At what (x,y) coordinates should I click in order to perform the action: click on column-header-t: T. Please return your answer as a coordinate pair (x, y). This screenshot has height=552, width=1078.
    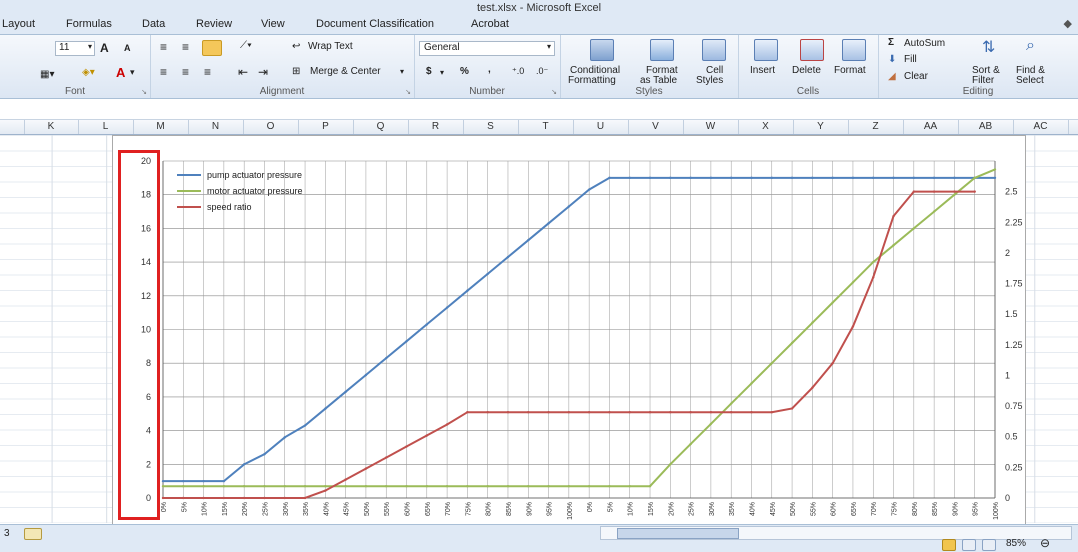
    Looking at the image, I should click on (546, 127).